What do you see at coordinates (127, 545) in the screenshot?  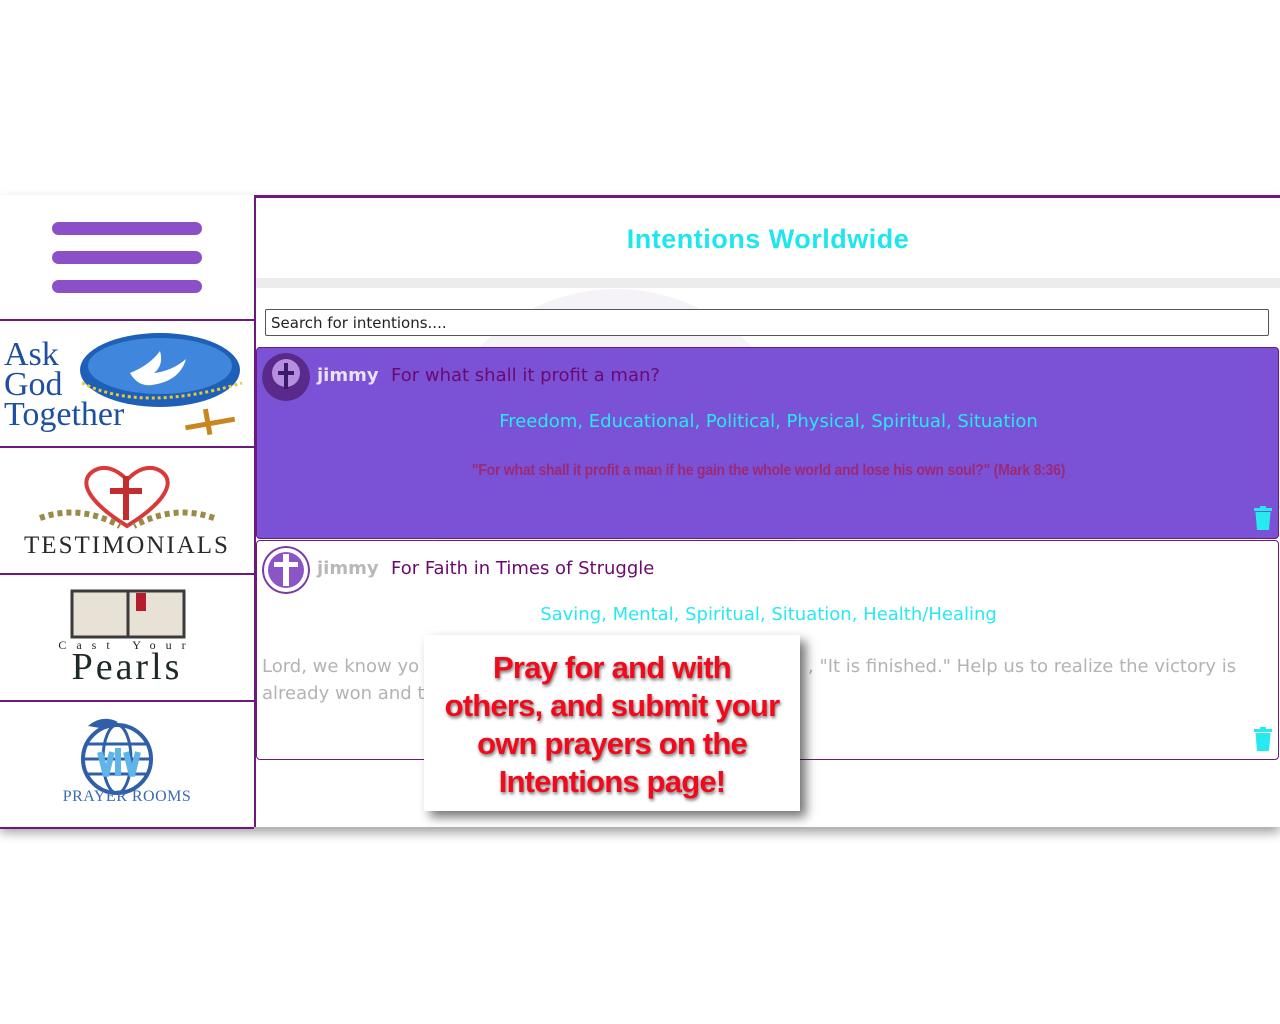 I see `svg-text: TESTIMONIALS` at bounding box center [127, 545].